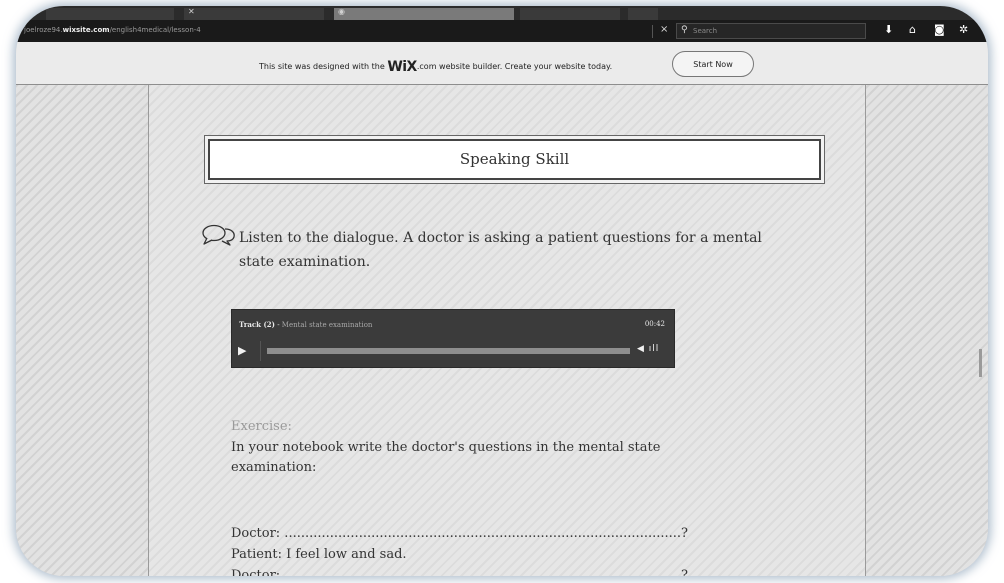  I want to click on volume-icon: ◀ ıll, so click(648, 349).